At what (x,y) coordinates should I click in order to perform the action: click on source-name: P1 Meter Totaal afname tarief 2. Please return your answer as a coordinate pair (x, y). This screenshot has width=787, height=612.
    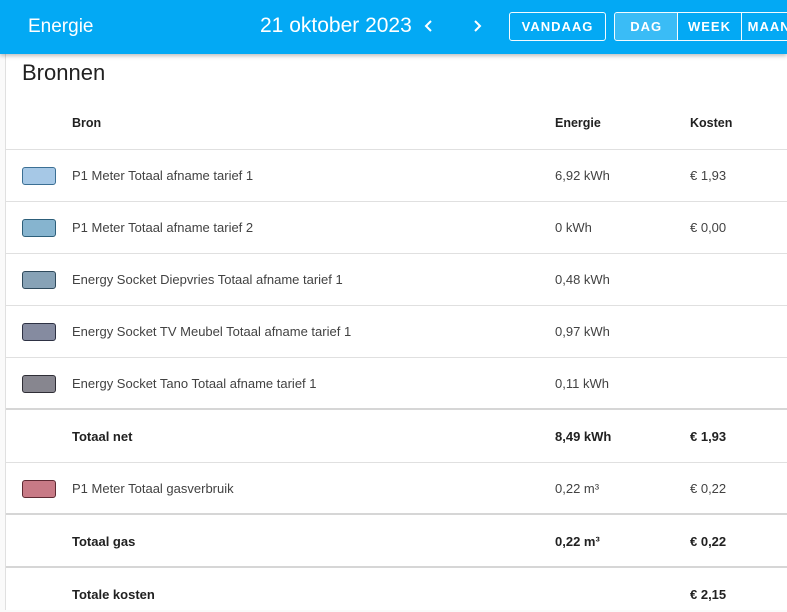
    Looking at the image, I should click on (163, 227).